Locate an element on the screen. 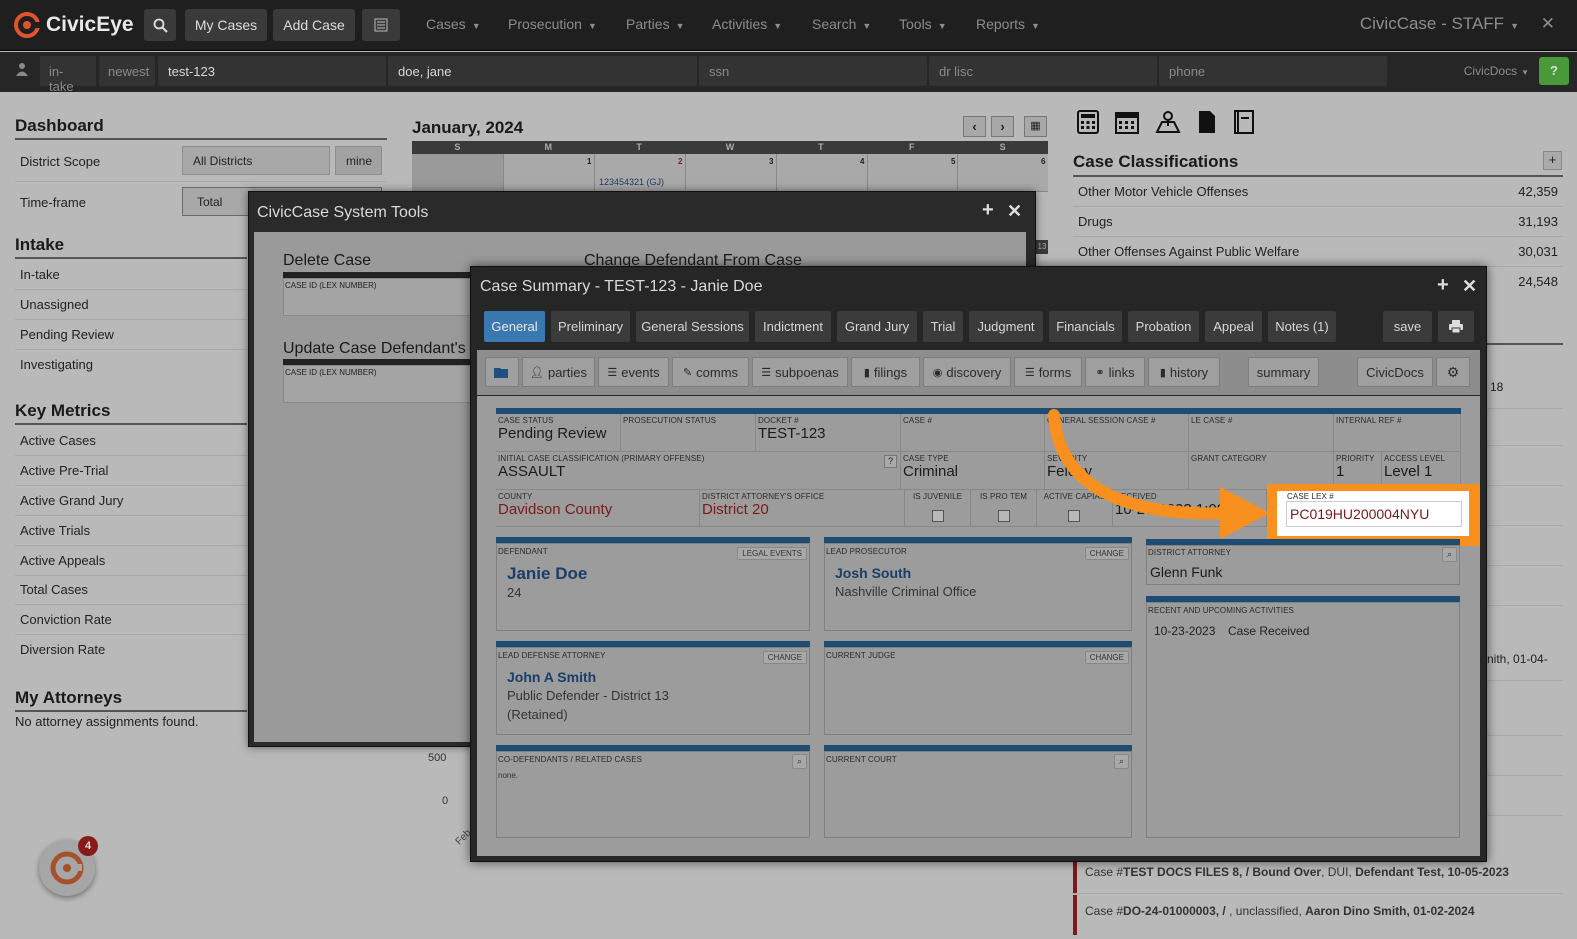 This screenshot has width=1577, height=939. ssn-input: ssn is located at coordinates (813, 71).